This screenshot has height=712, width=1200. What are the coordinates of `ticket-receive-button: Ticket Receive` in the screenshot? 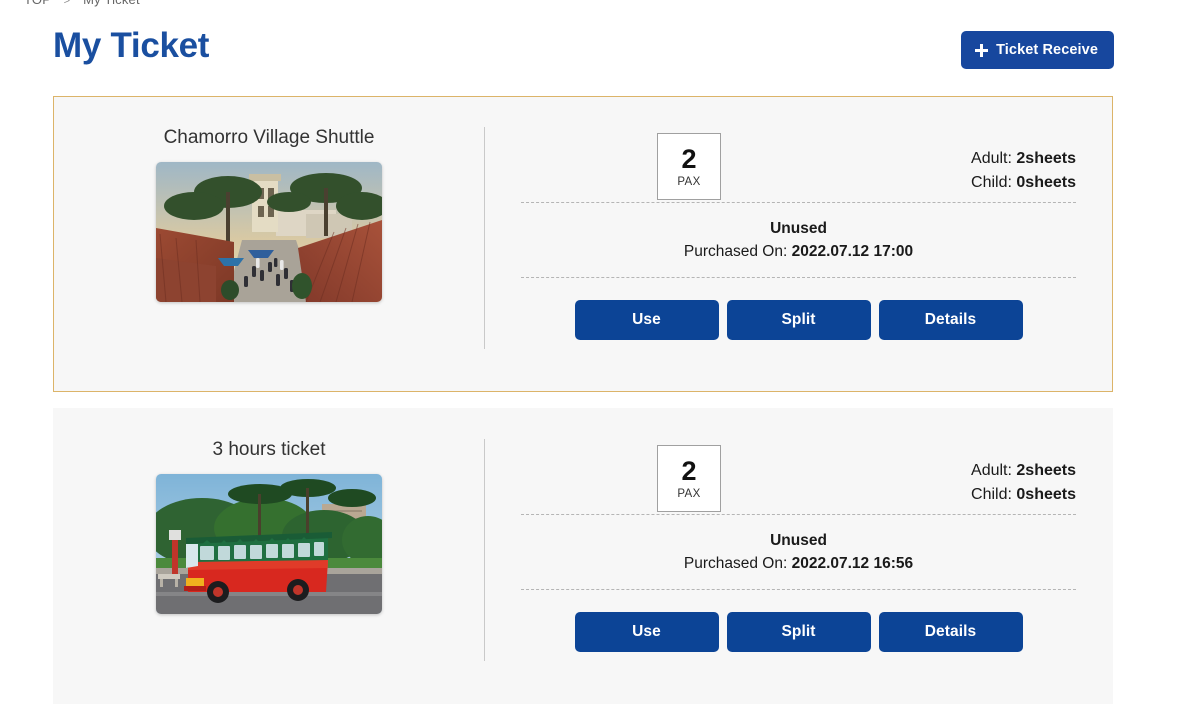 It's located at (1037, 50).